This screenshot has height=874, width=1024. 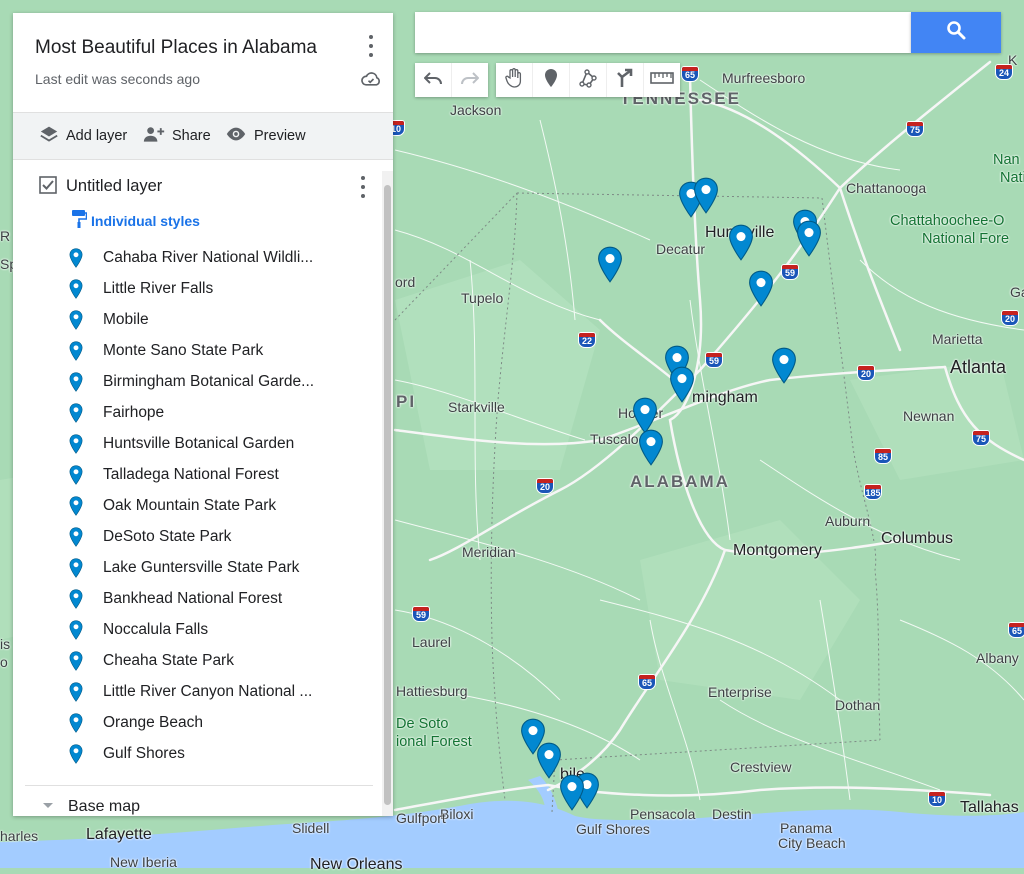 I want to click on map-options-button, so click(x=371, y=46).